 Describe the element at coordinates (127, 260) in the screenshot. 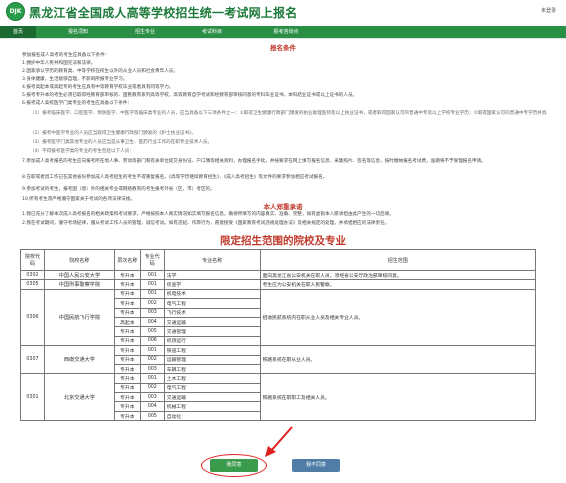

I see `header-level: 层次名称` at that location.